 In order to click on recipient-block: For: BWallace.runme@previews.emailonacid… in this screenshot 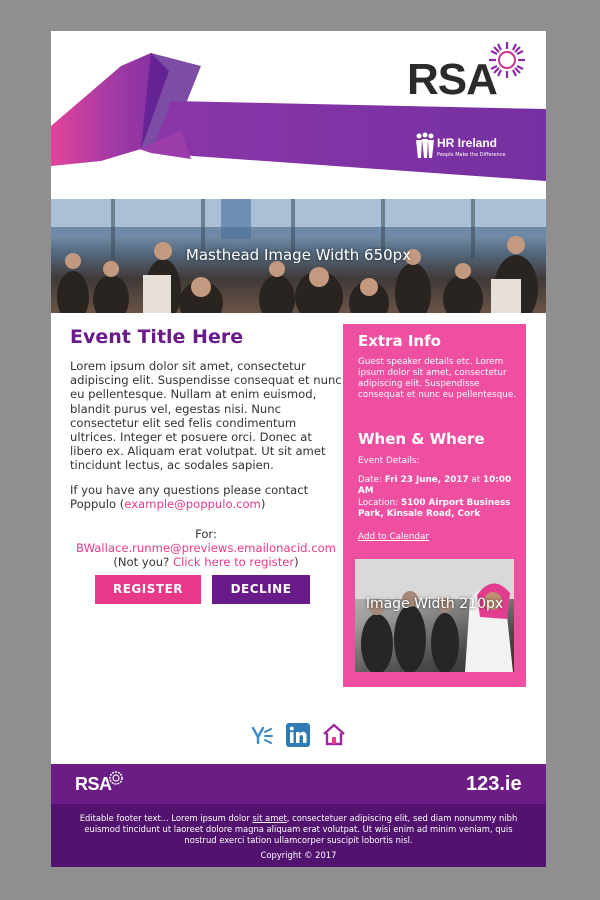, I will do `click(206, 548)`.